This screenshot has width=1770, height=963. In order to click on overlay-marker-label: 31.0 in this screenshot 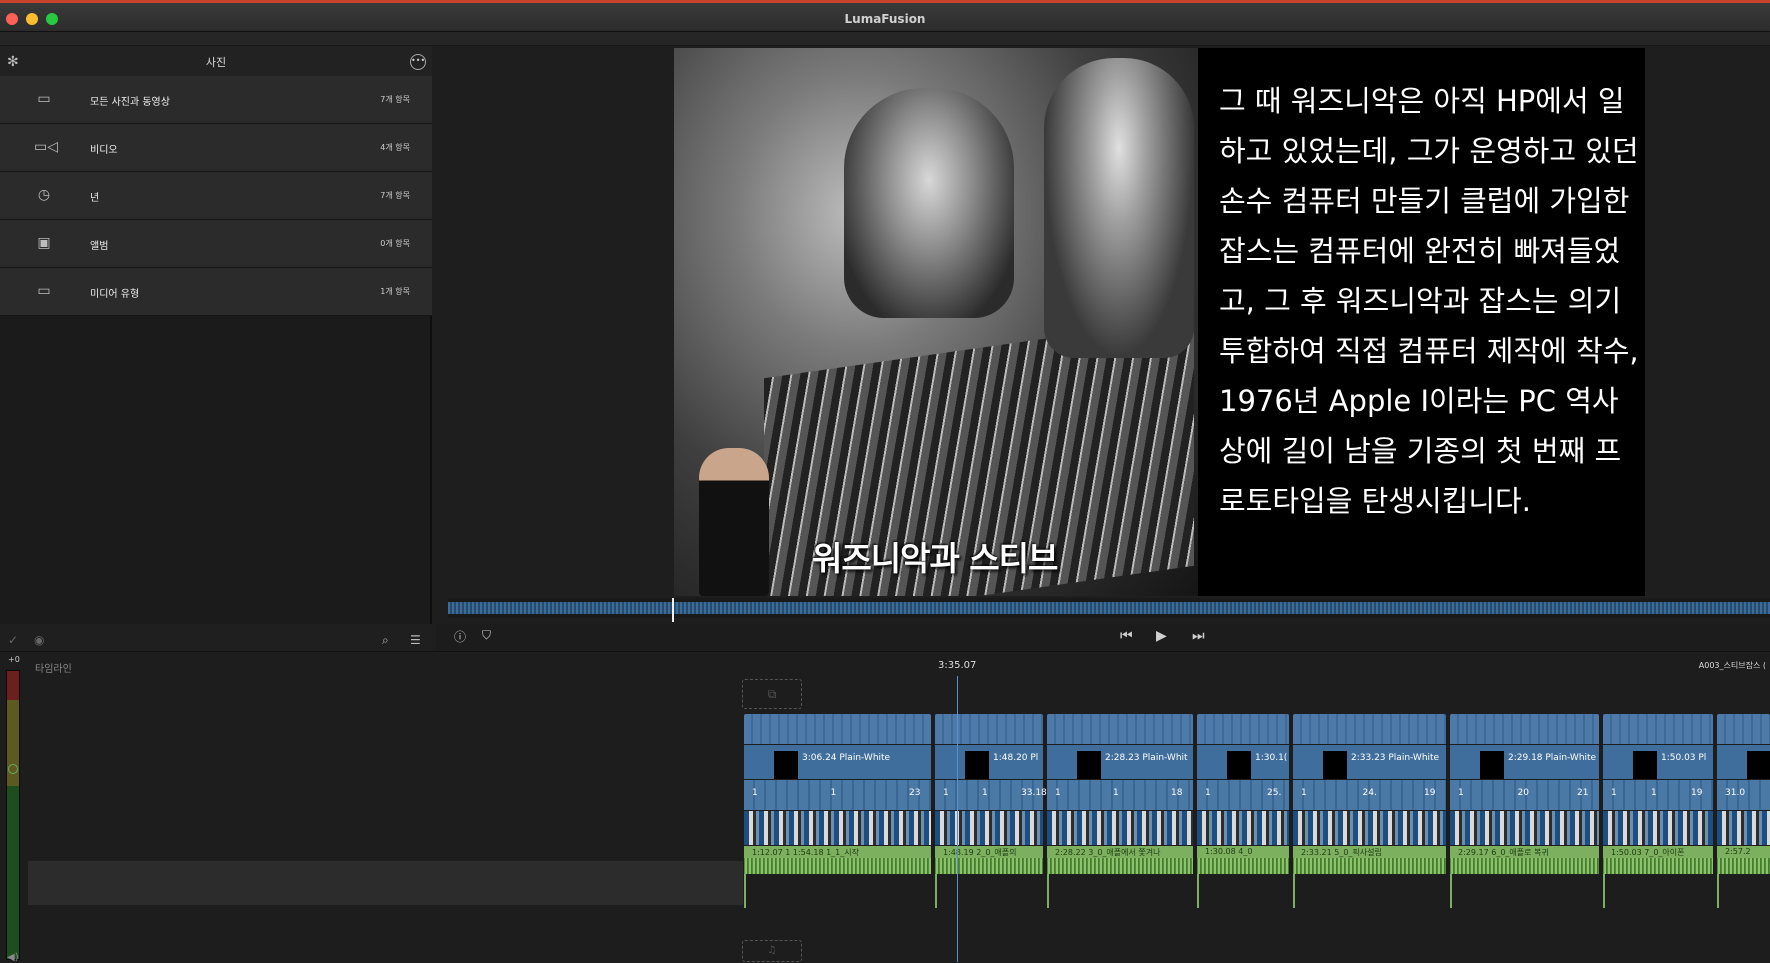, I will do `click(1735, 793)`.